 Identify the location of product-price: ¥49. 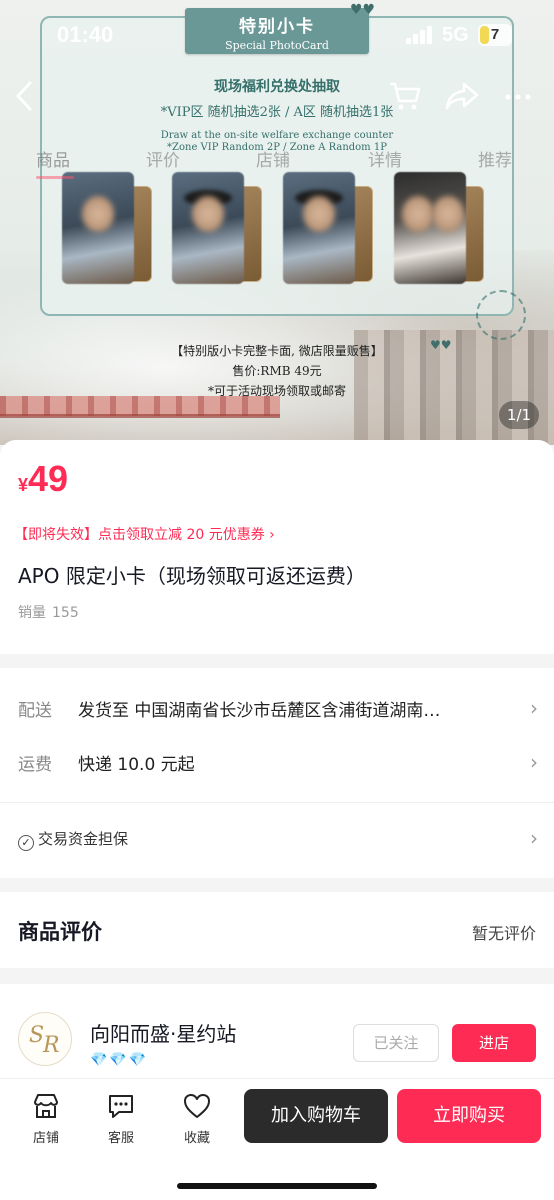
(43, 479).